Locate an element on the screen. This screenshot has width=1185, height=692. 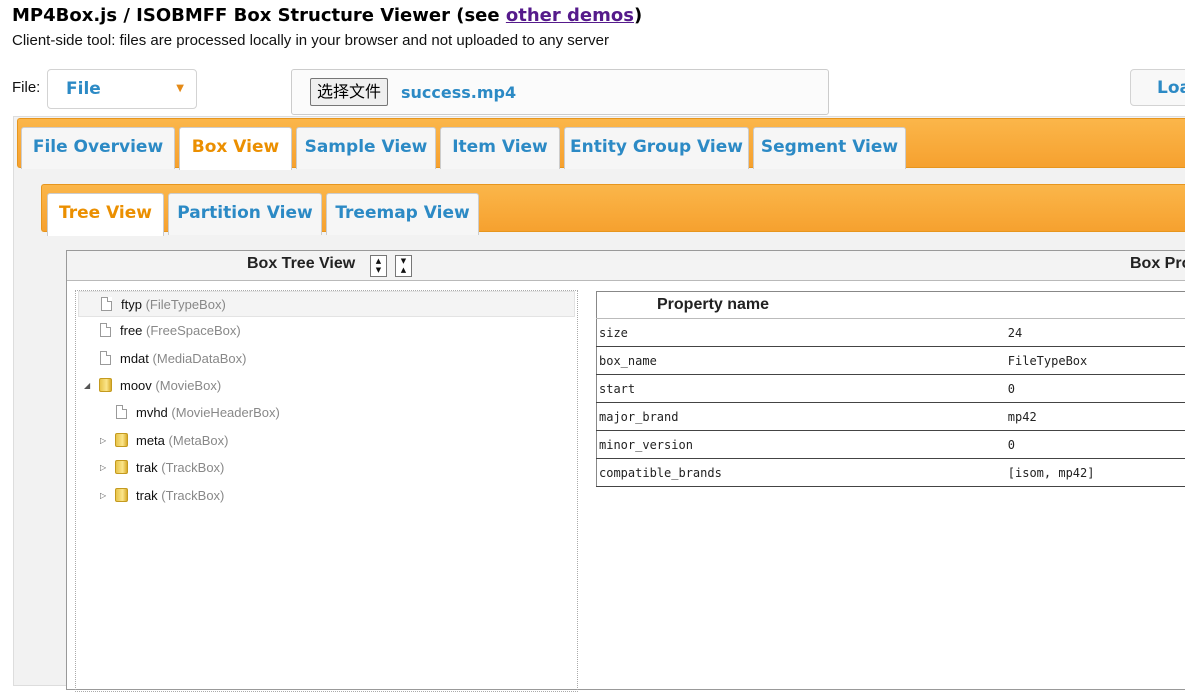
box-type: (MovieBox) is located at coordinates (188, 385).